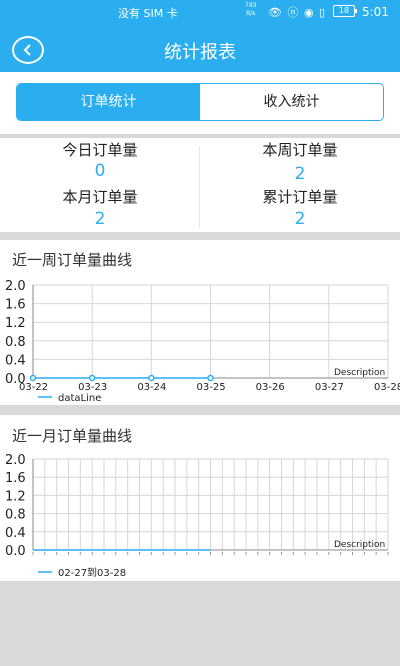  Describe the element at coordinates (148, 13) in the screenshot. I see `carrier-text: 没有 SIM 卡` at that location.